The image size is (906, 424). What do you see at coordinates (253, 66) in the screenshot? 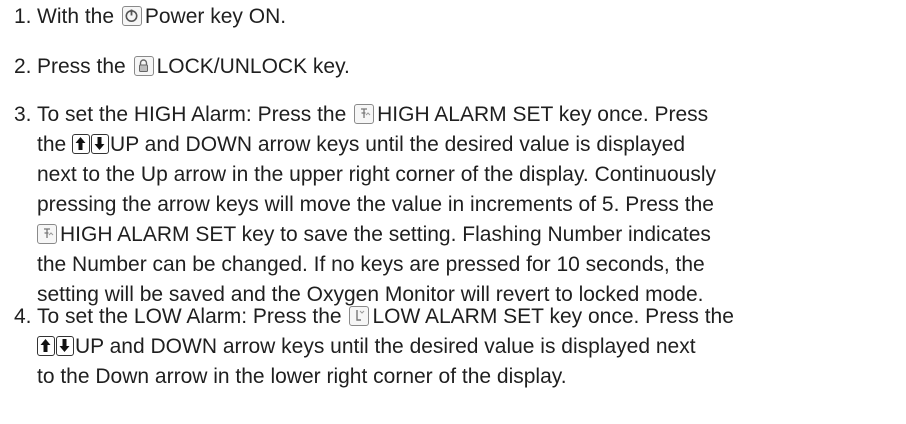
I see `step-text: LOCK/UNLOCK key.` at bounding box center [253, 66].